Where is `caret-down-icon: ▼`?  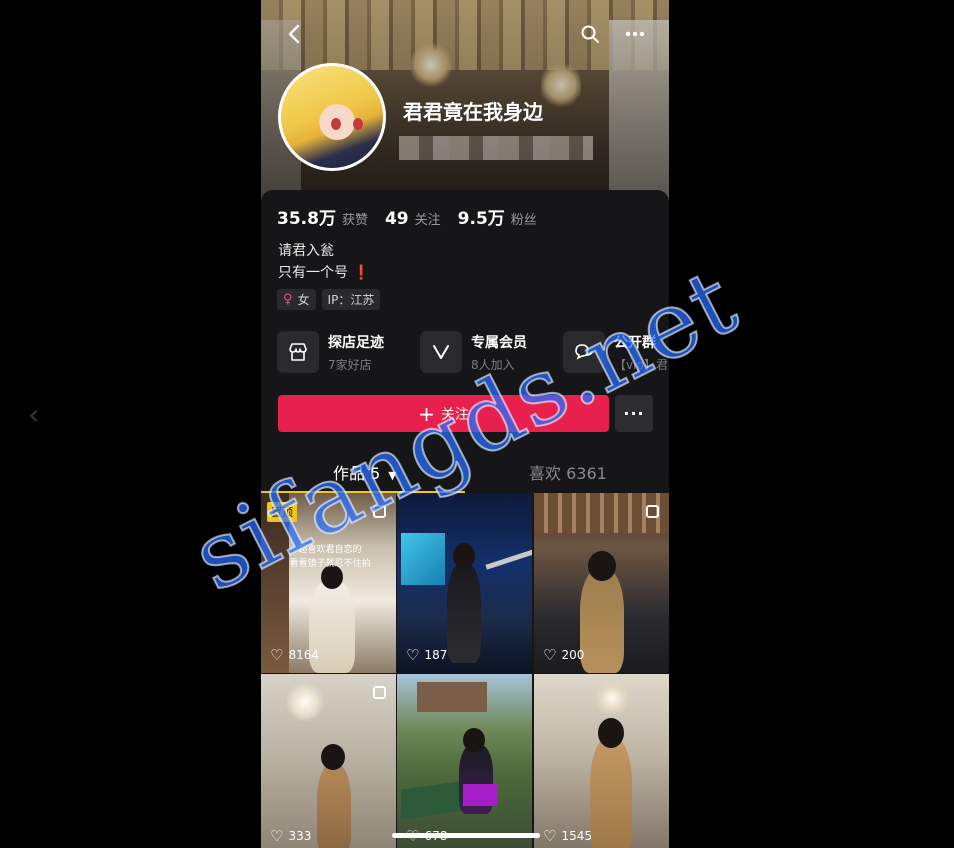 caret-down-icon: ▼ is located at coordinates (392, 475).